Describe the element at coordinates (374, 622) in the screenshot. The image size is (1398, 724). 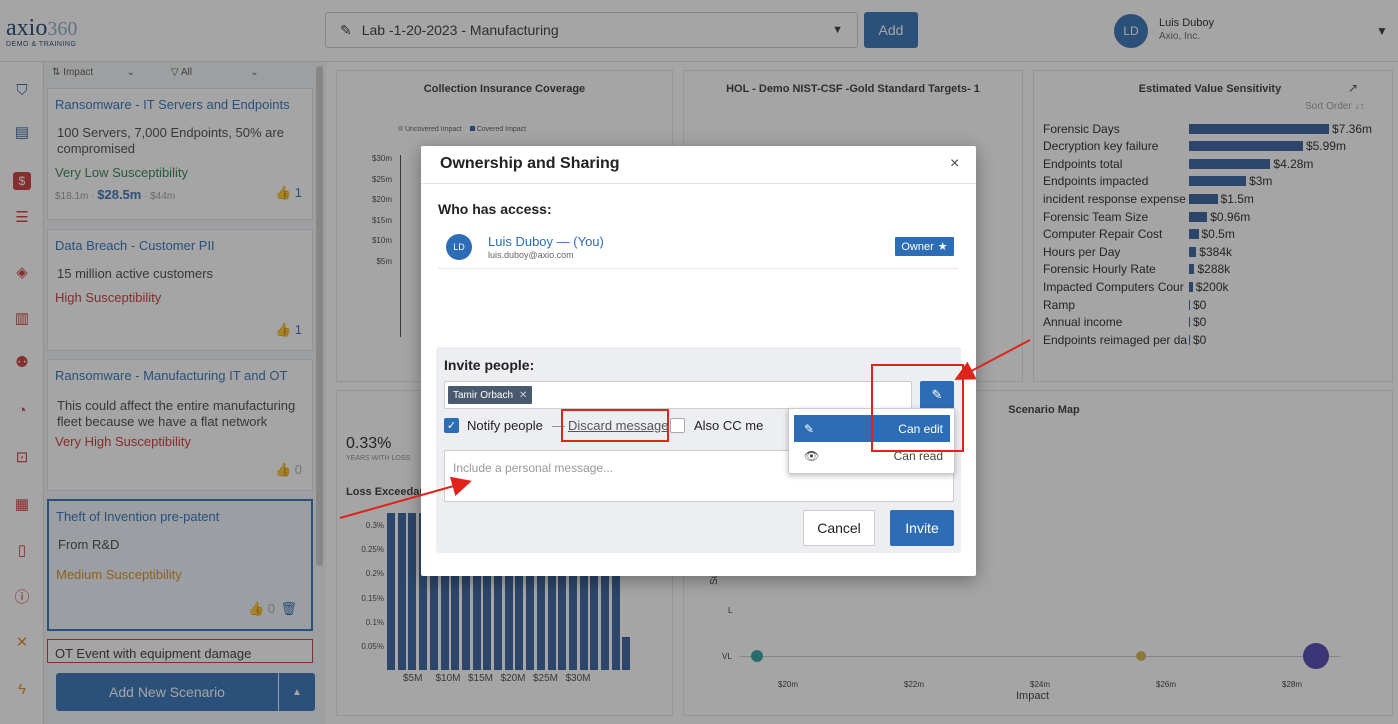
I see `loss-y-tick: 0.1%` at that location.